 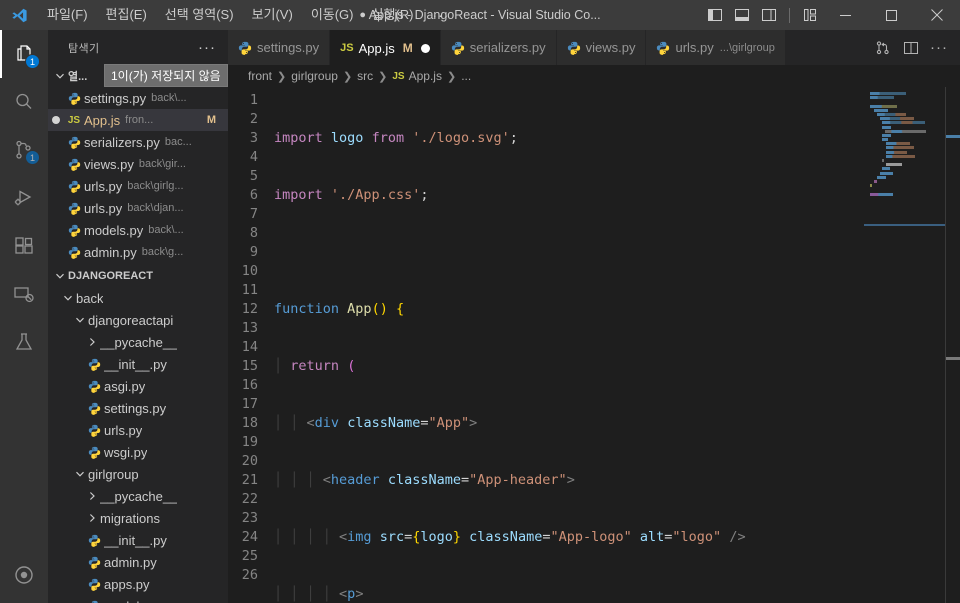 What do you see at coordinates (937, 15) in the screenshot?
I see `close-button` at bounding box center [937, 15].